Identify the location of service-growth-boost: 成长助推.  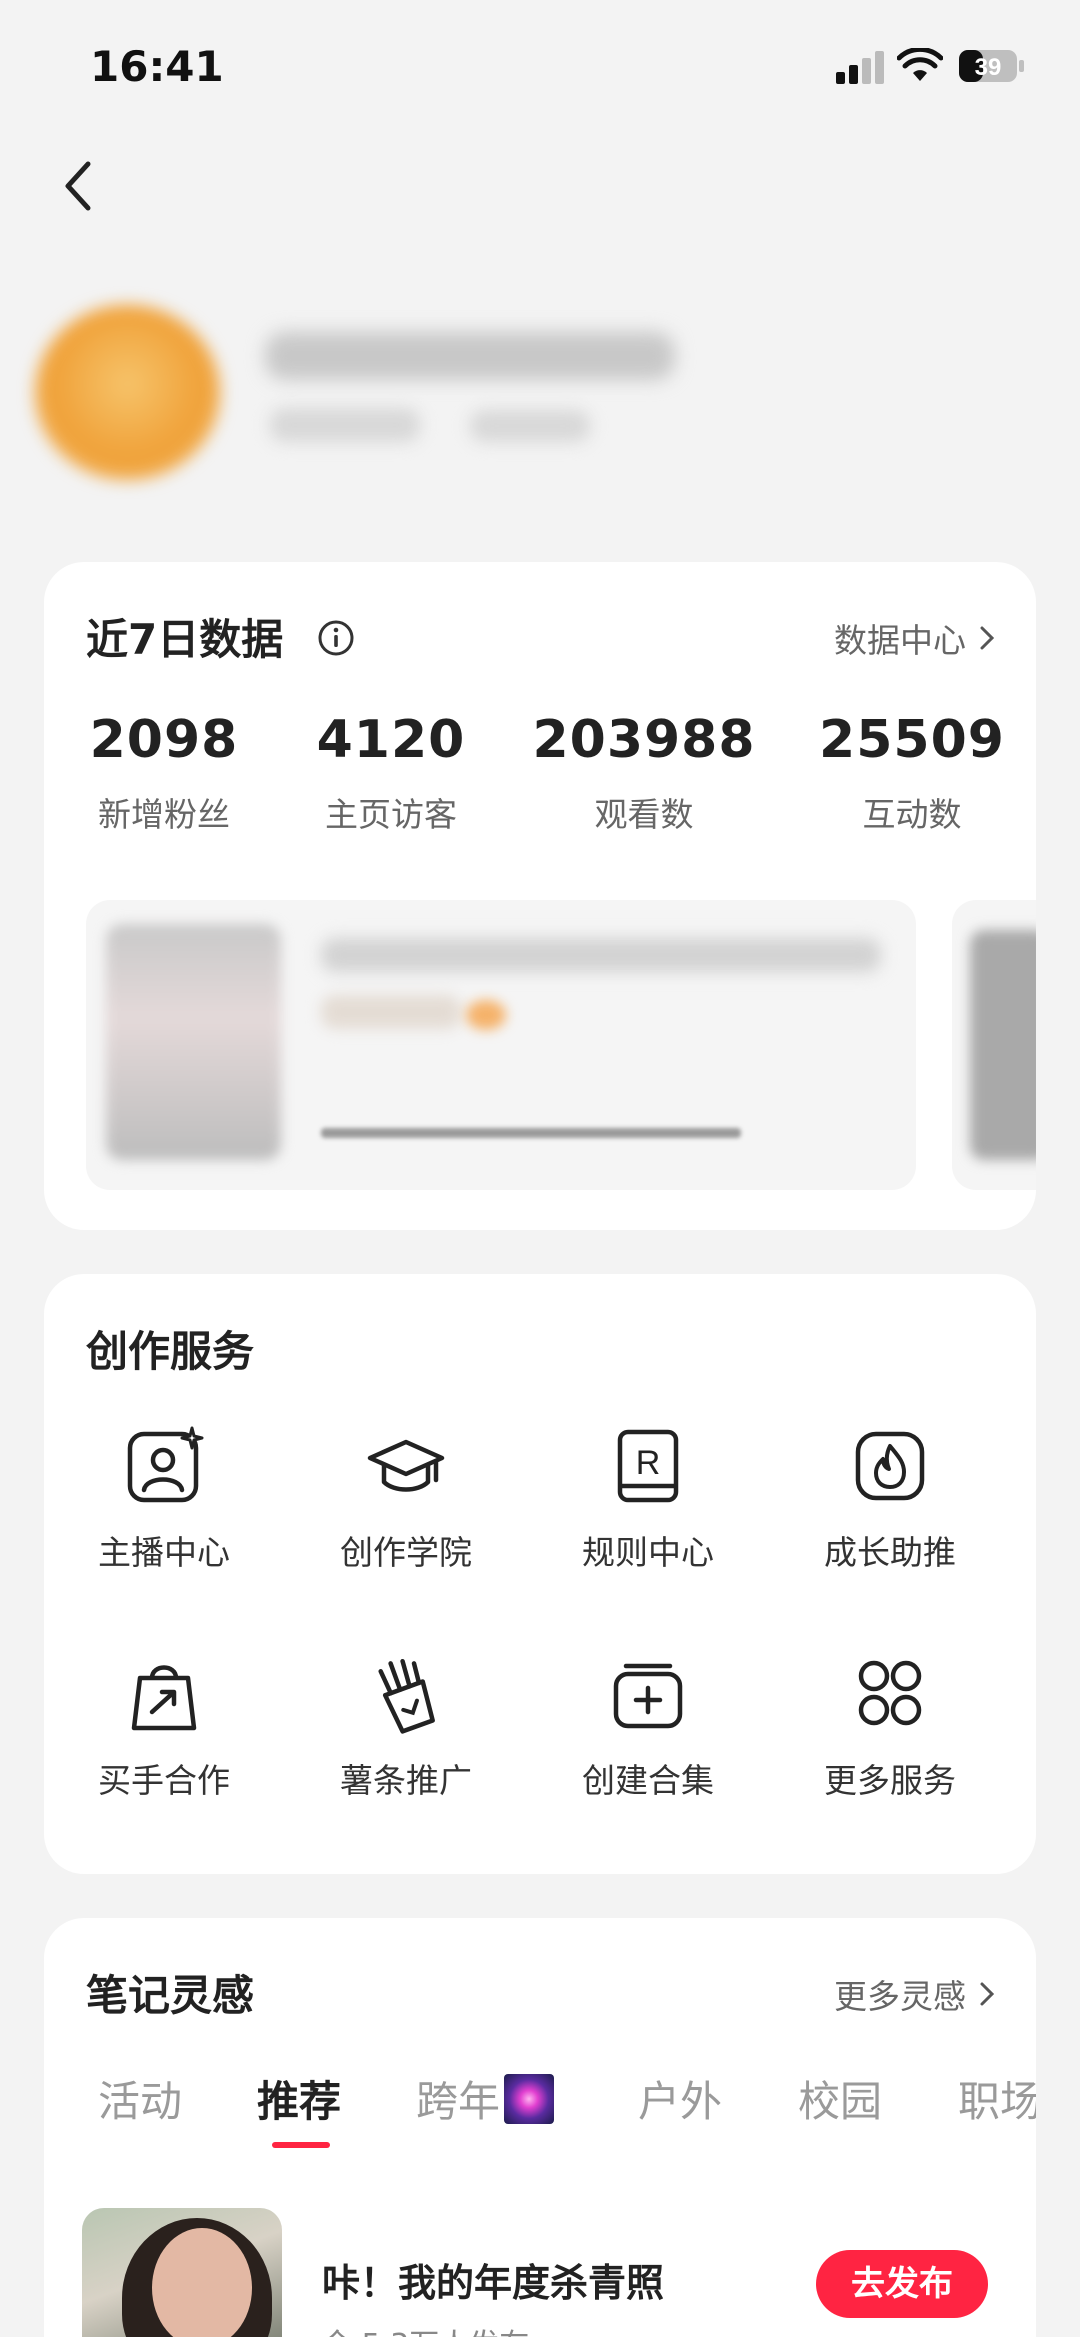
(890, 1499).